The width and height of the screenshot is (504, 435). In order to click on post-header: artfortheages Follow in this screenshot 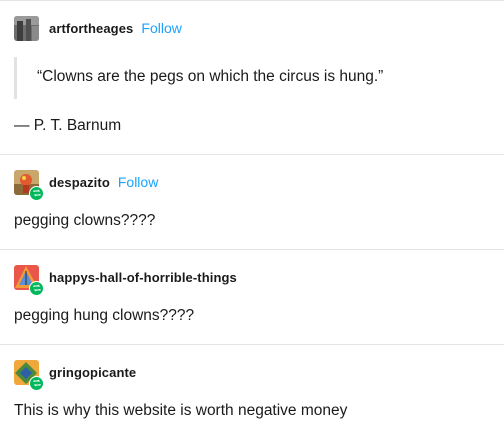, I will do `click(98, 28)`.